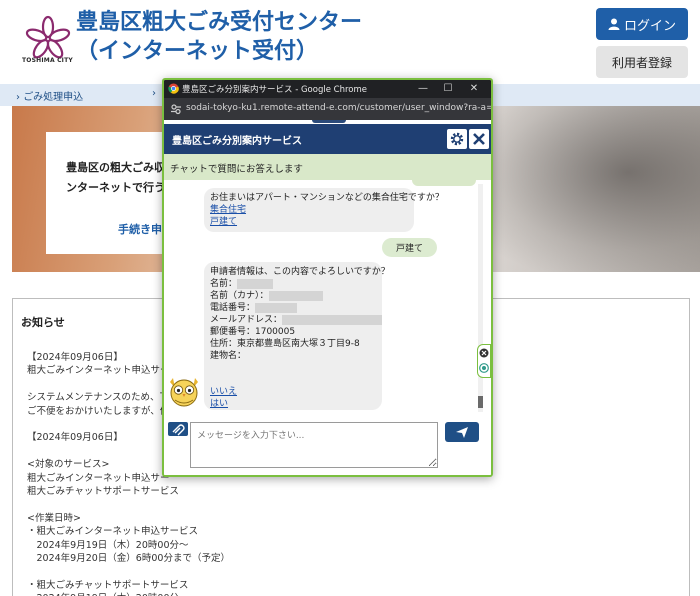 This screenshot has height=596, width=700. Describe the element at coordinates (197, 51) in the screenshot. I see `site-title-line2: （インターネット受付）` at that location.